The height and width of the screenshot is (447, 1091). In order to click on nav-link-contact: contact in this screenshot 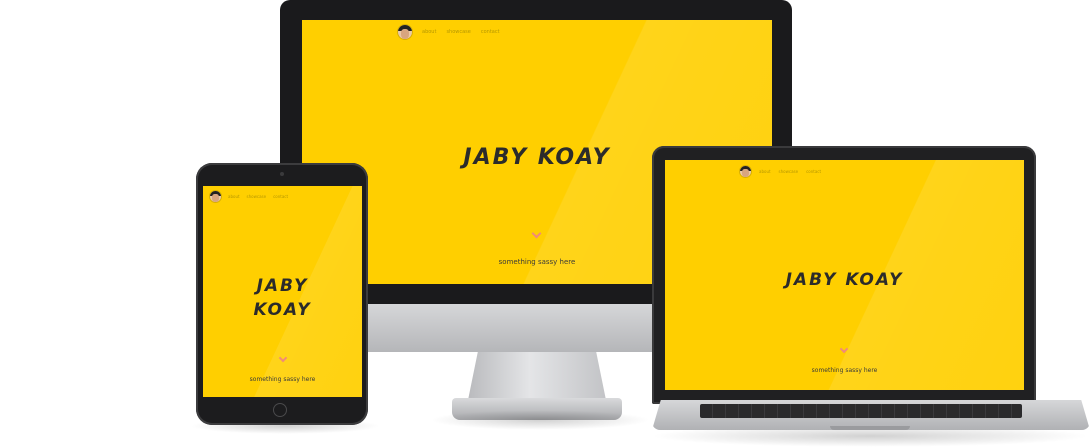, I will do `click(280, 196)`.